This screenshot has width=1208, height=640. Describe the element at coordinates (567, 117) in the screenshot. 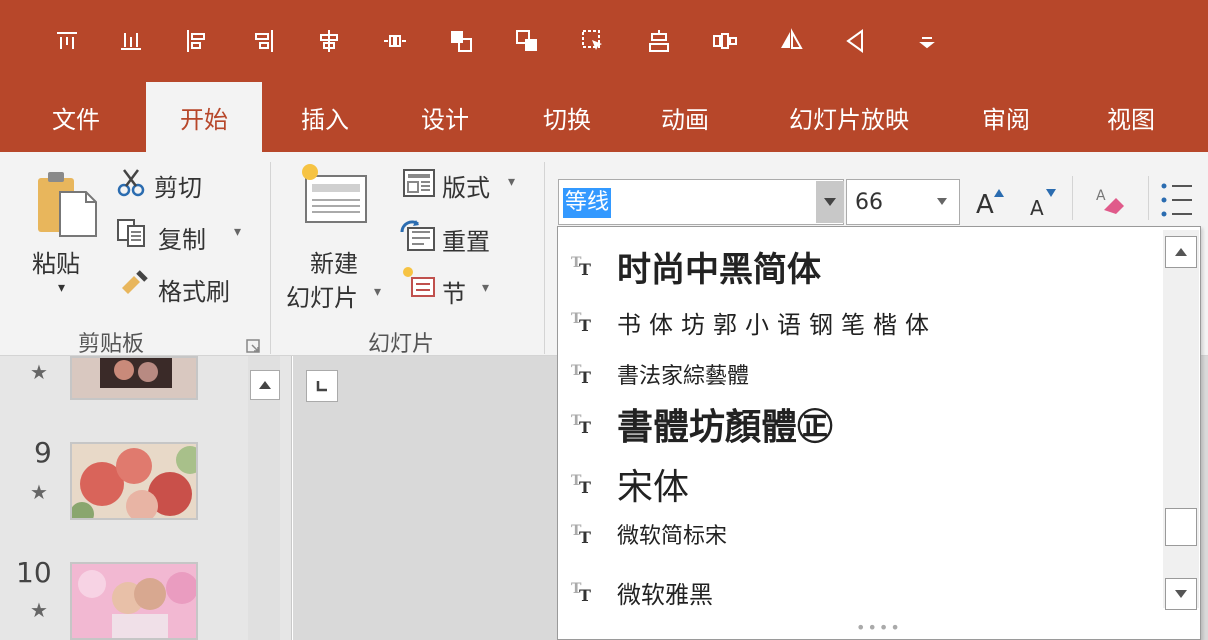

I see `tab-transitions: 切换` at that location.